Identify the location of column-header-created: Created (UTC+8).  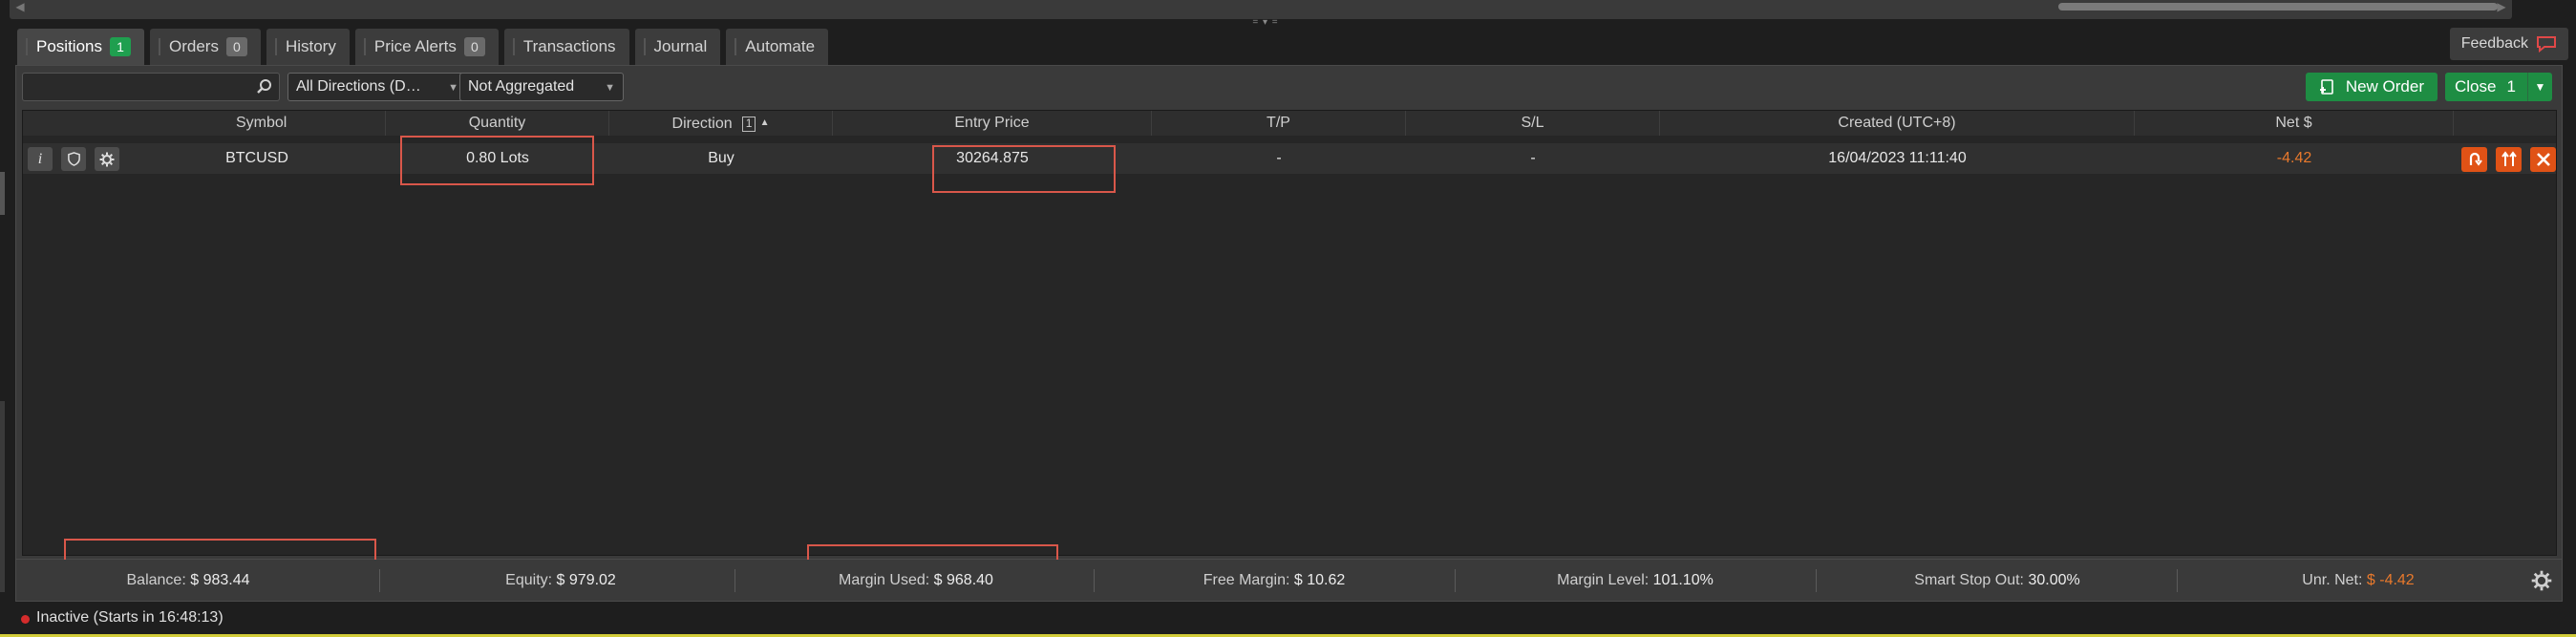
(1898, 124).